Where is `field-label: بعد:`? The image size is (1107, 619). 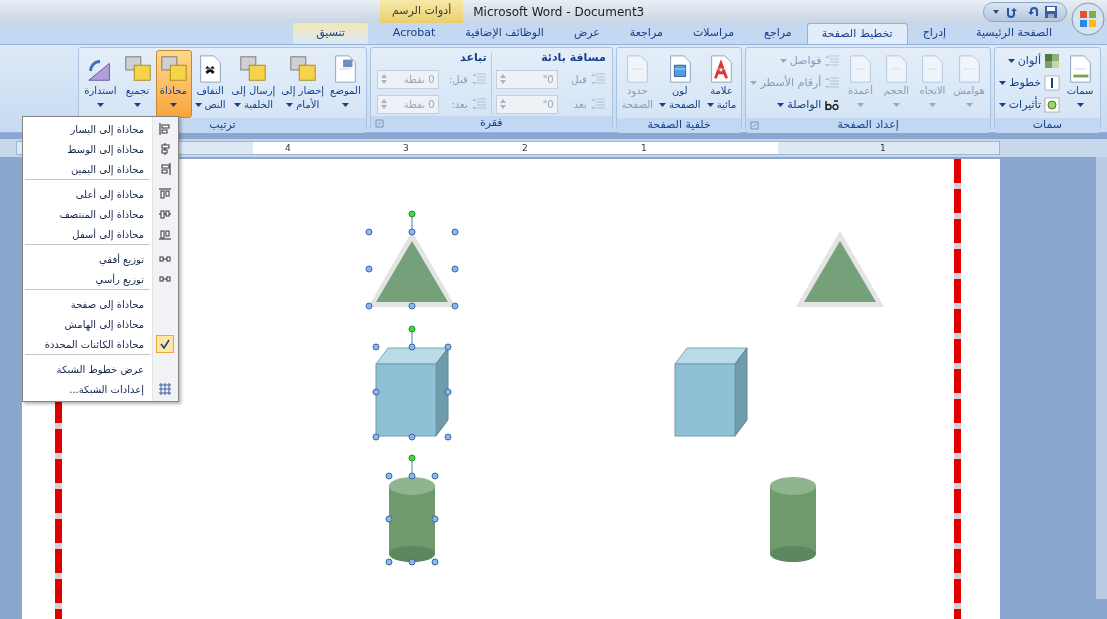 field-label: بعد: is located at coordinates (459, 104).